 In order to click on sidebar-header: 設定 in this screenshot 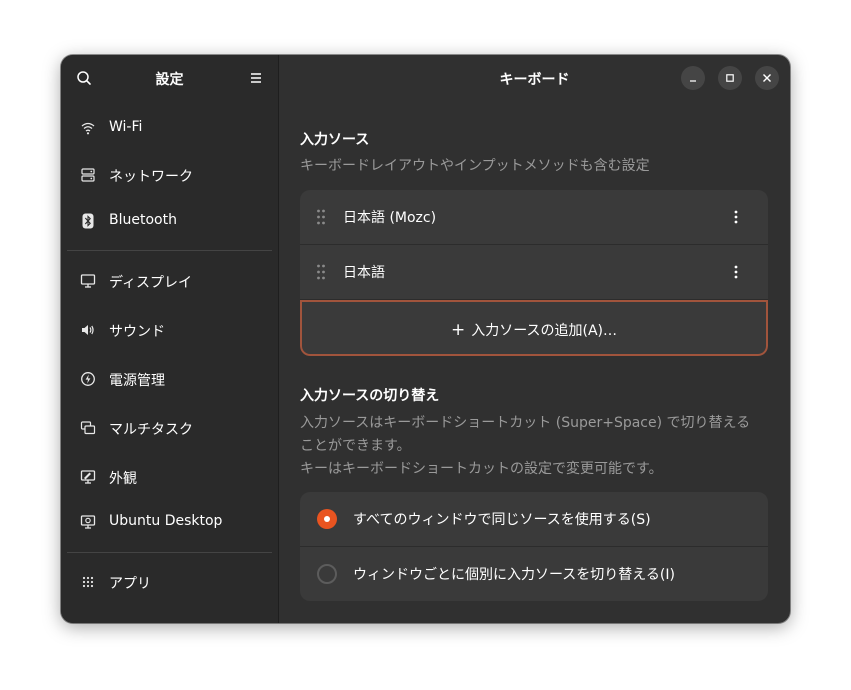, I will do `click(169, 78)`.